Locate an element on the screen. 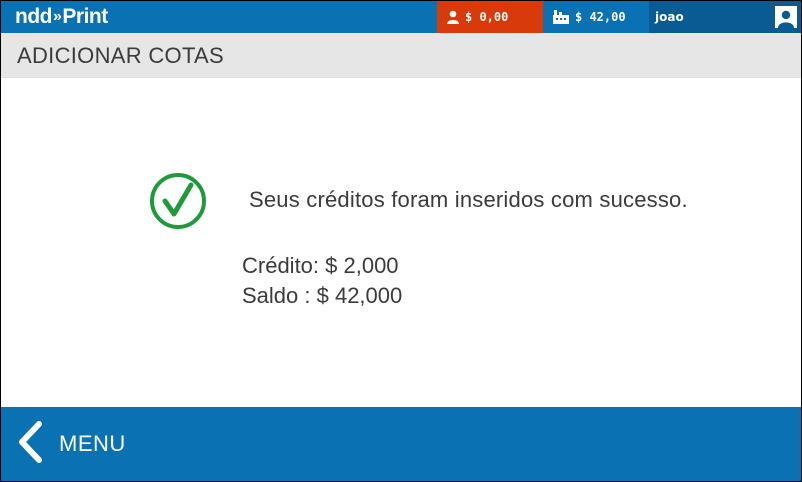  company-balance: $ 42,00 is located at coordinates (596, 17).